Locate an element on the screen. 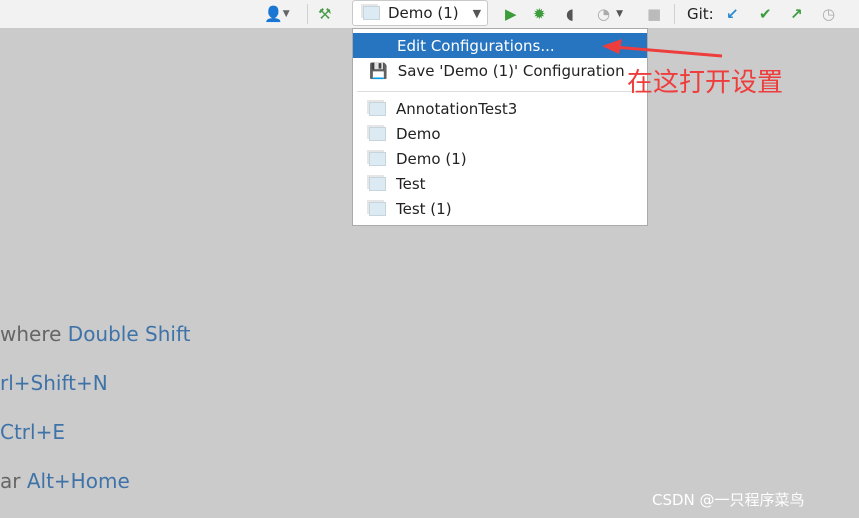 This screenshot has width=859, height=518. coverage-icon: ◖ is located at coordinates (570, 14).